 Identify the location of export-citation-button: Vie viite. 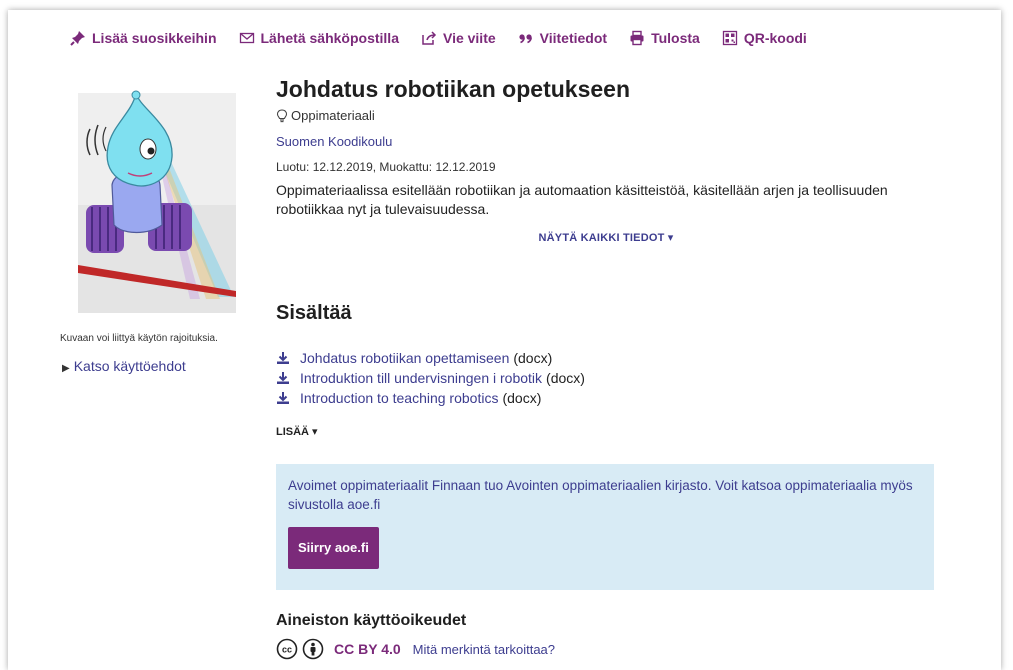
(458, 38).